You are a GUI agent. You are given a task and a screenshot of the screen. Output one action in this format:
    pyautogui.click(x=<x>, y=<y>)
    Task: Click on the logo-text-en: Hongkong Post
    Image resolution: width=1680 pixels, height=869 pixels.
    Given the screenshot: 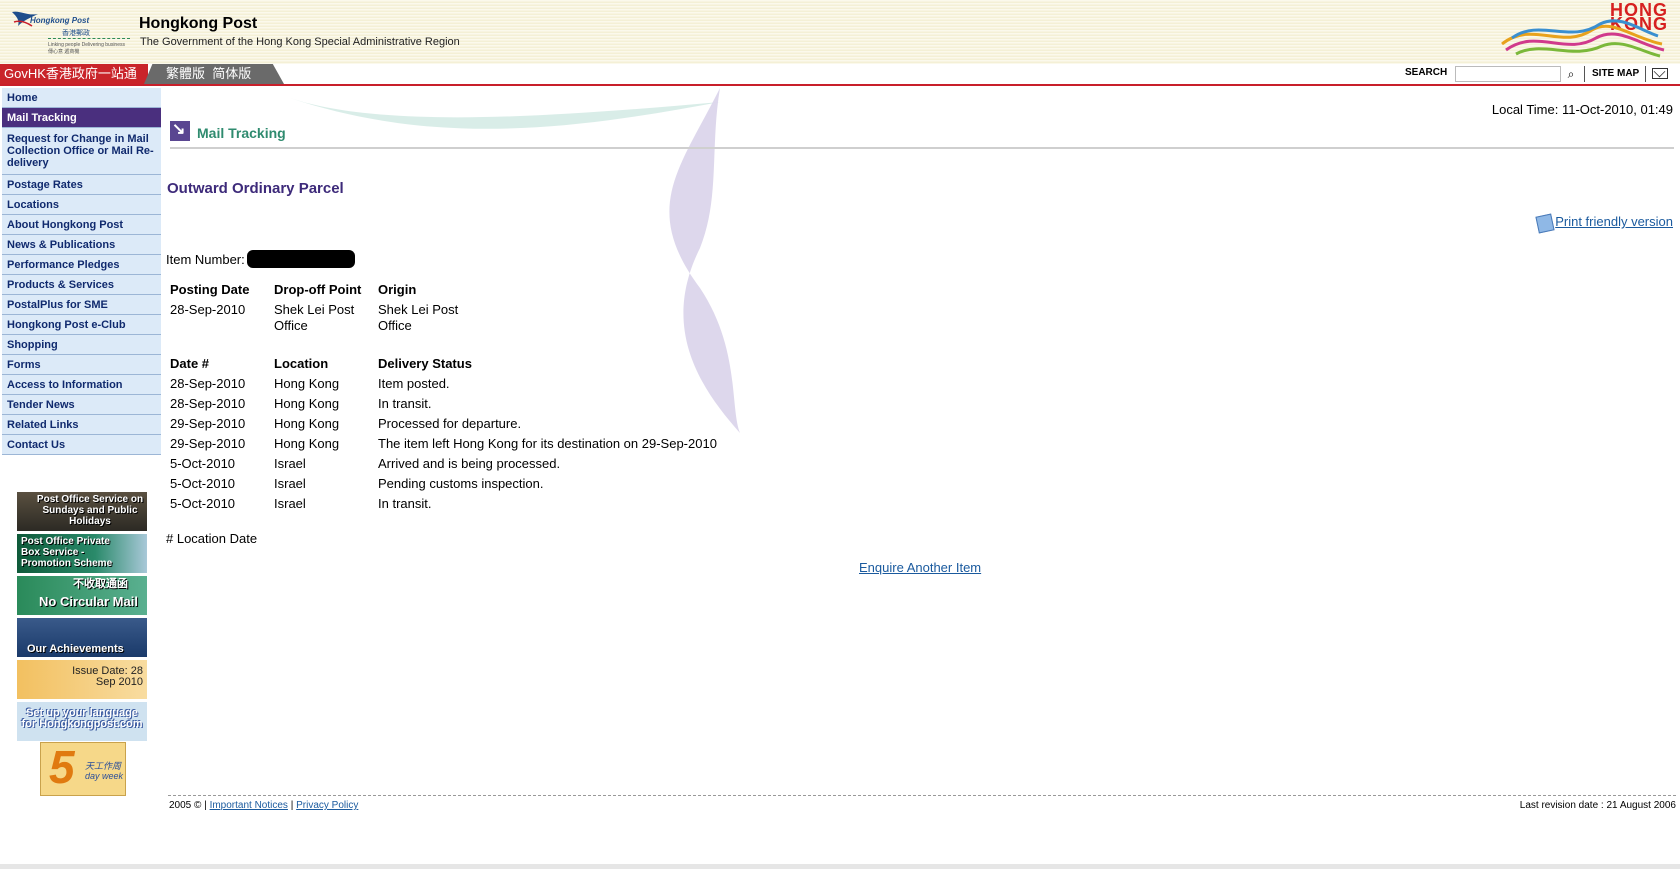 What is the action you would take?
    pyautogui.click(x=60, y=20)
    